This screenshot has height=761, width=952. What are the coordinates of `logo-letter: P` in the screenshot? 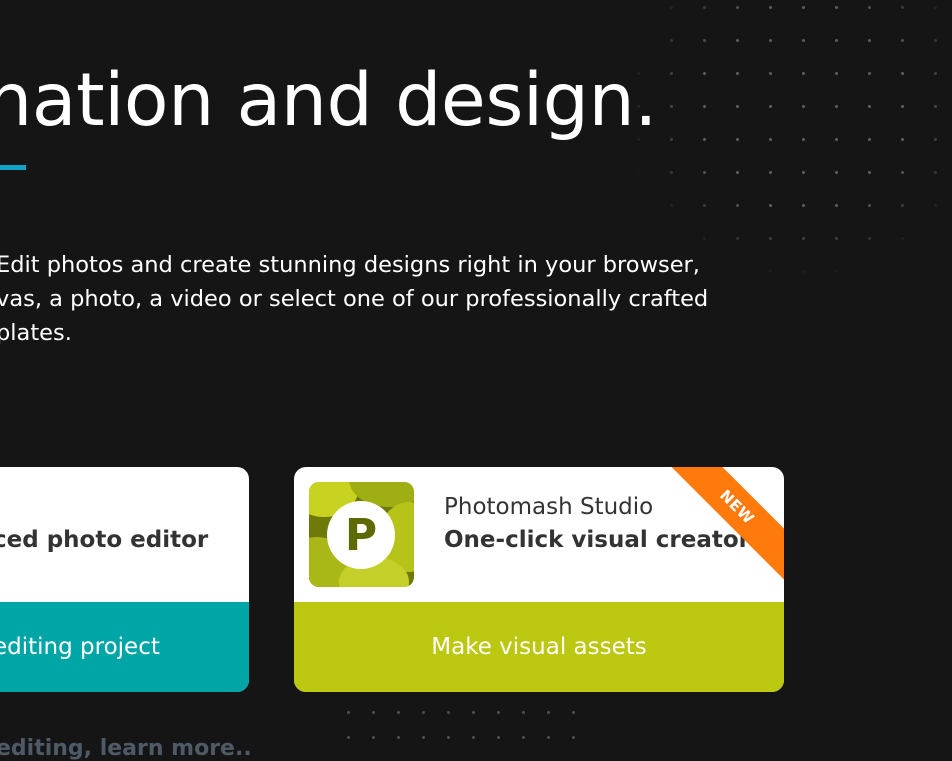 It's located at (361, 535).